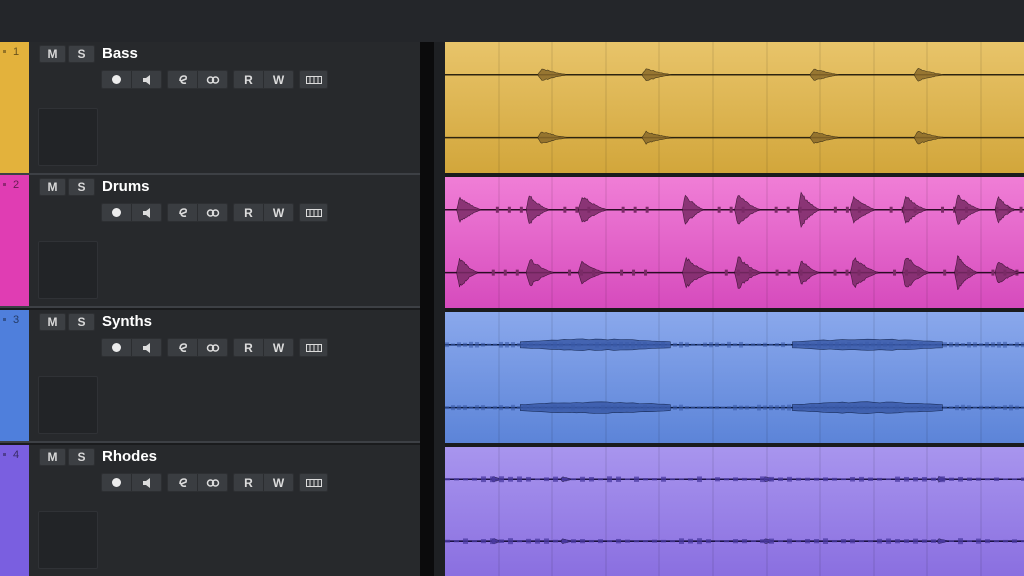 Image resolution: width=1024 pixels, height=576 pixels. I want to click on track-header: 1 M S Bass R W, so click(210, 108).